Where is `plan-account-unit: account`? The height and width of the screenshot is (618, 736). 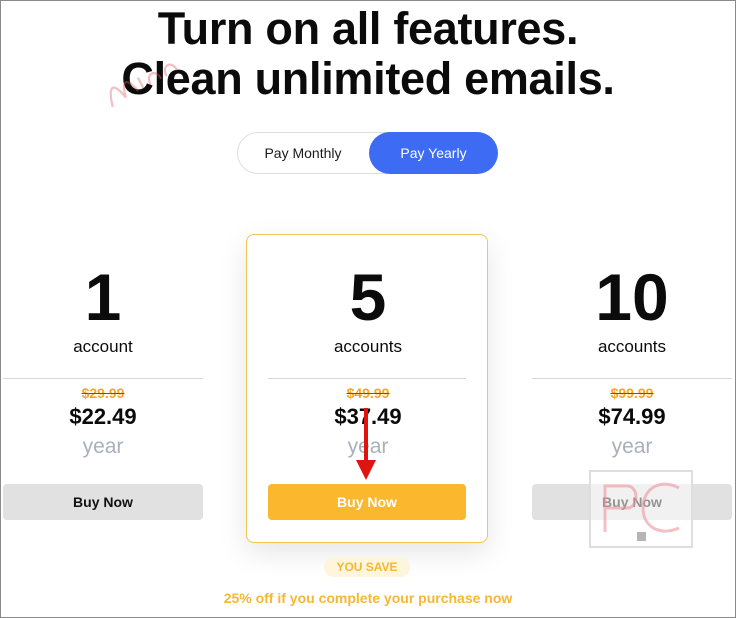
plan-account-unit: account is located at coordinates (103, 346).